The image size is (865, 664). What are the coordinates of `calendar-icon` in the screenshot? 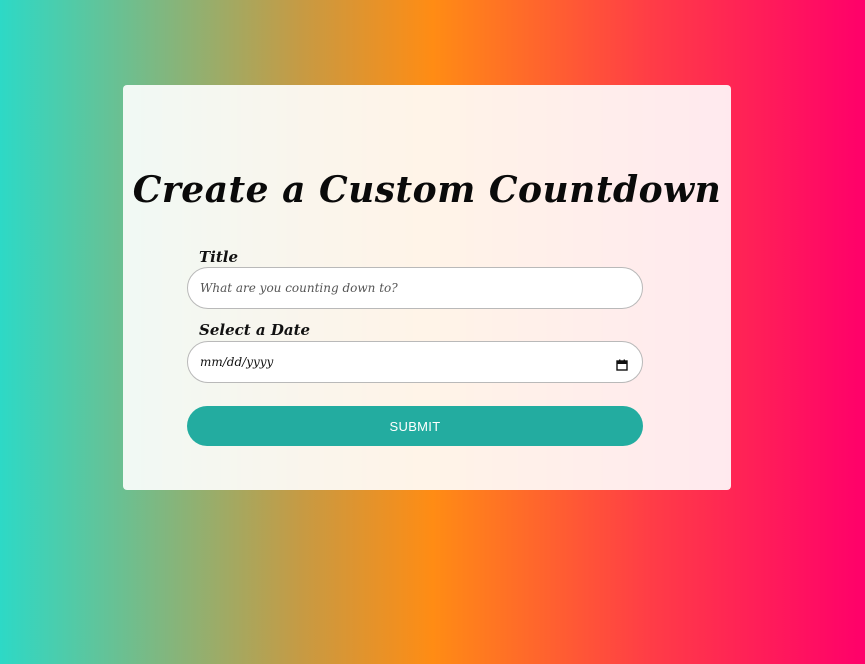 It's located at (622, 363).